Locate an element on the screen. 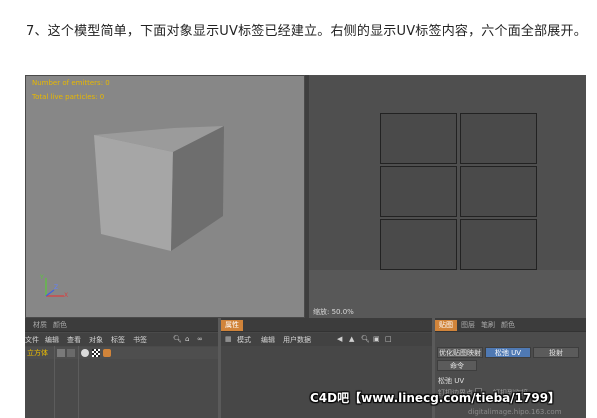 The height and width of the screenshot is (418, 597). material-tag-icon is located at coordinates (107, 353).